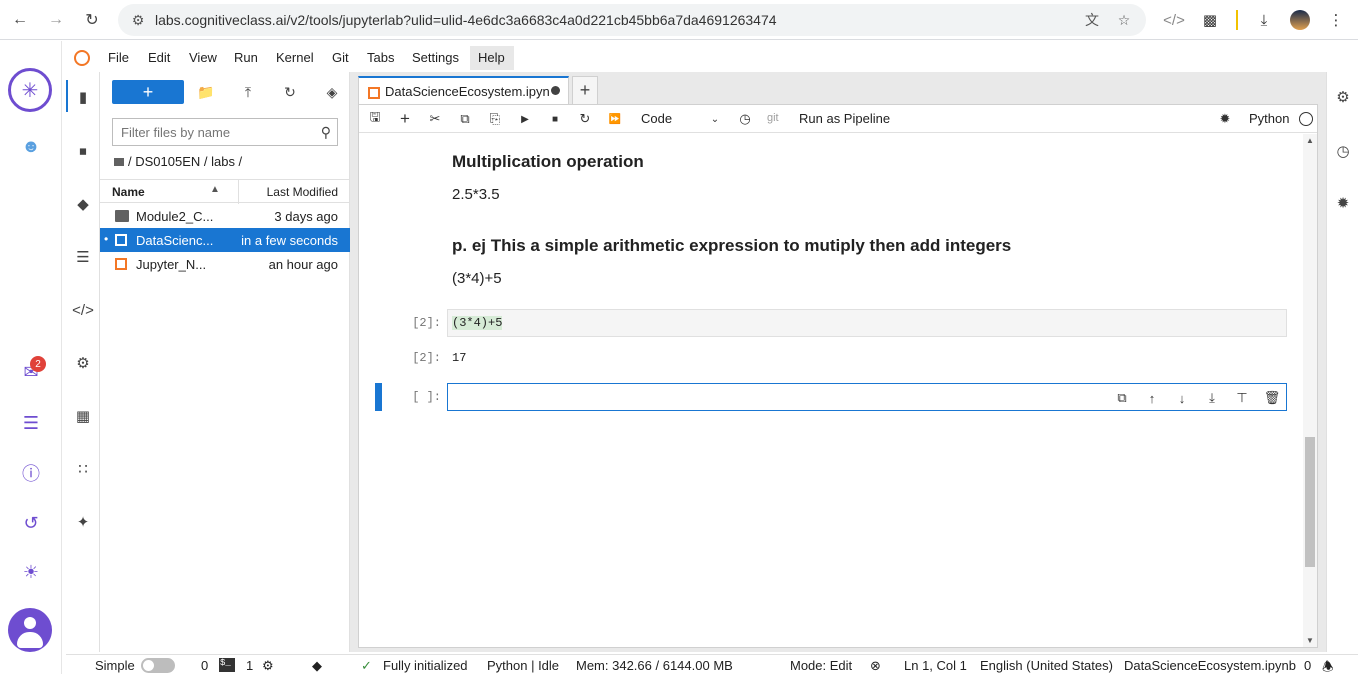 Image resolution: width=1358 pixels, height=674 pixels. What do you see at coordinates (1336, 20) in the screenshot?
I see `browser-menu-icon: ⋮` at bounding box center [1336, 20].